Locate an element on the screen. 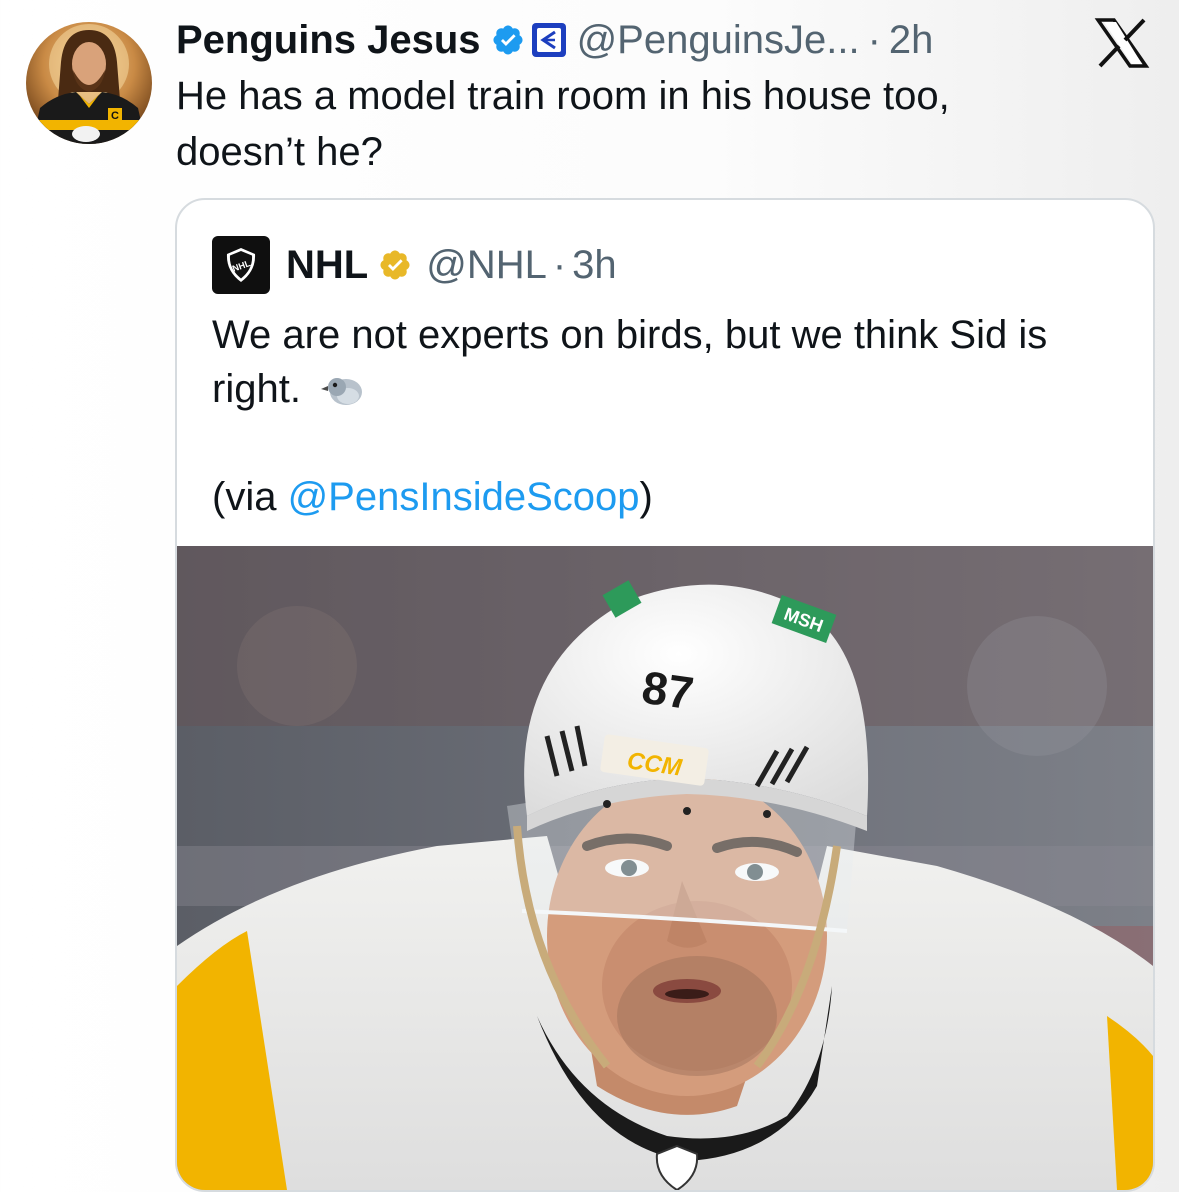 The width and height of the screenshot is (1179, 1192). quoted-display-name: NHL is located at coordinates (327, 265).